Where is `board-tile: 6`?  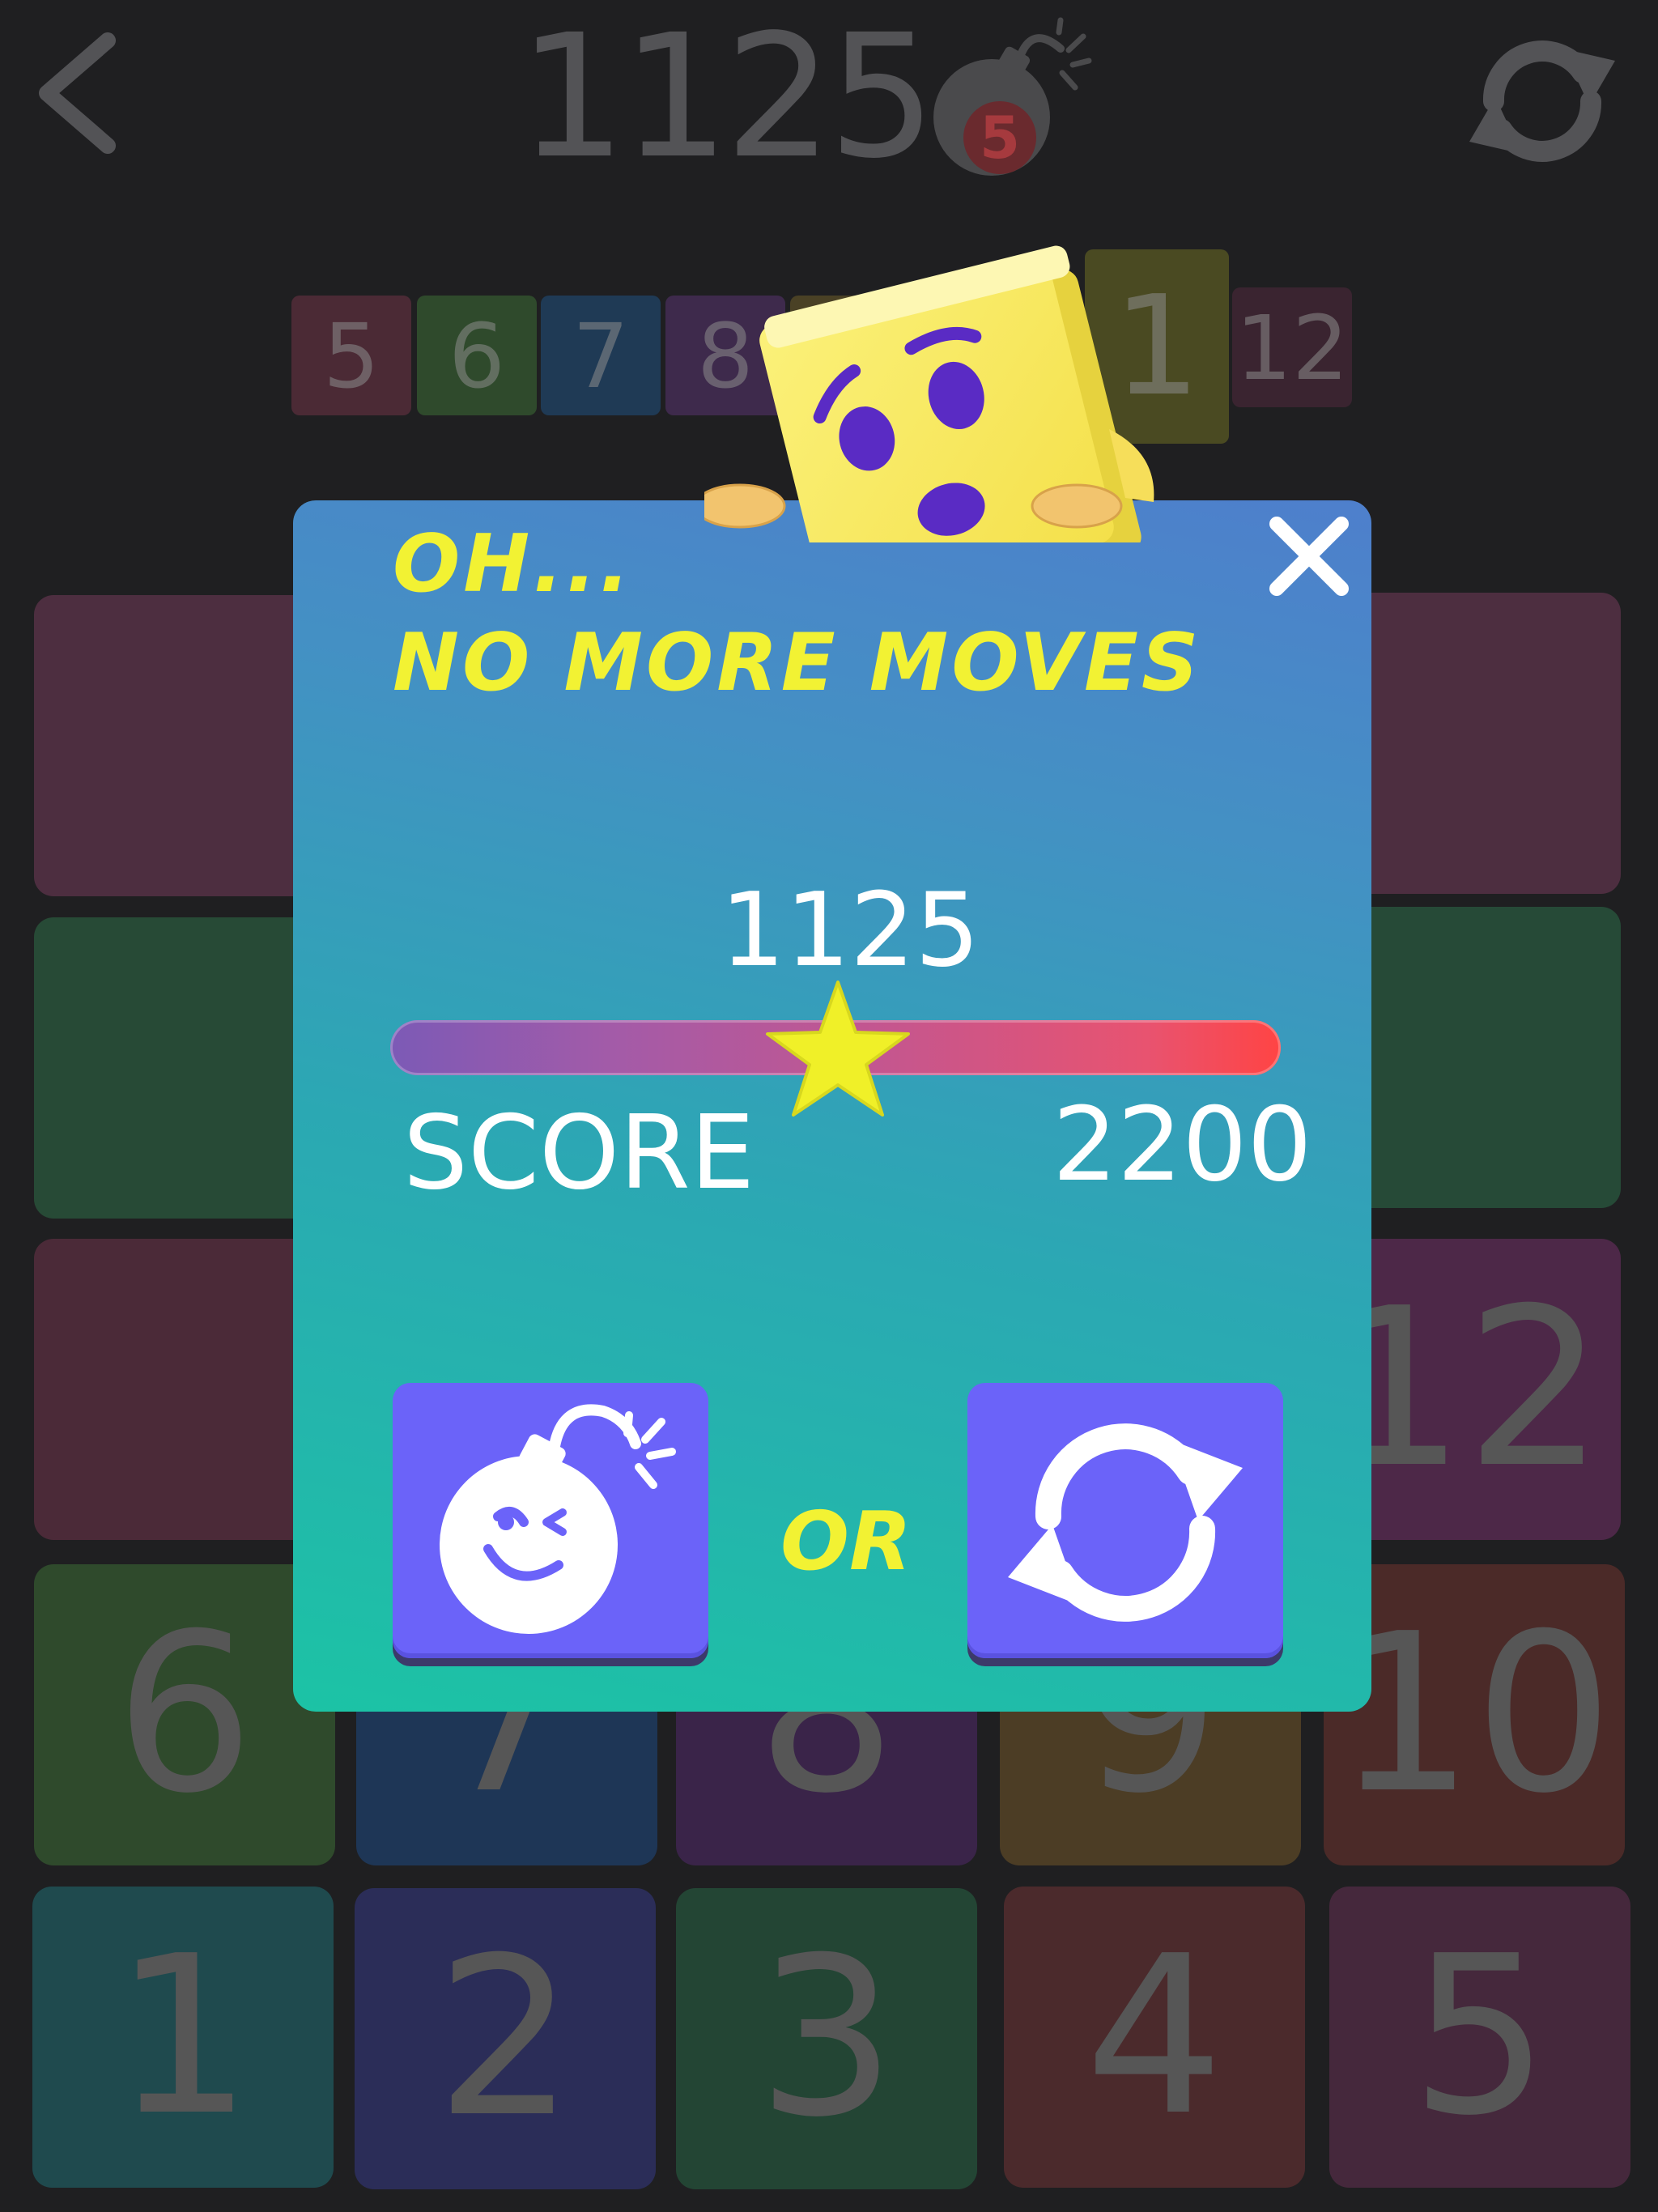 board-tile: 6 is located at coordinates (184, 1714).